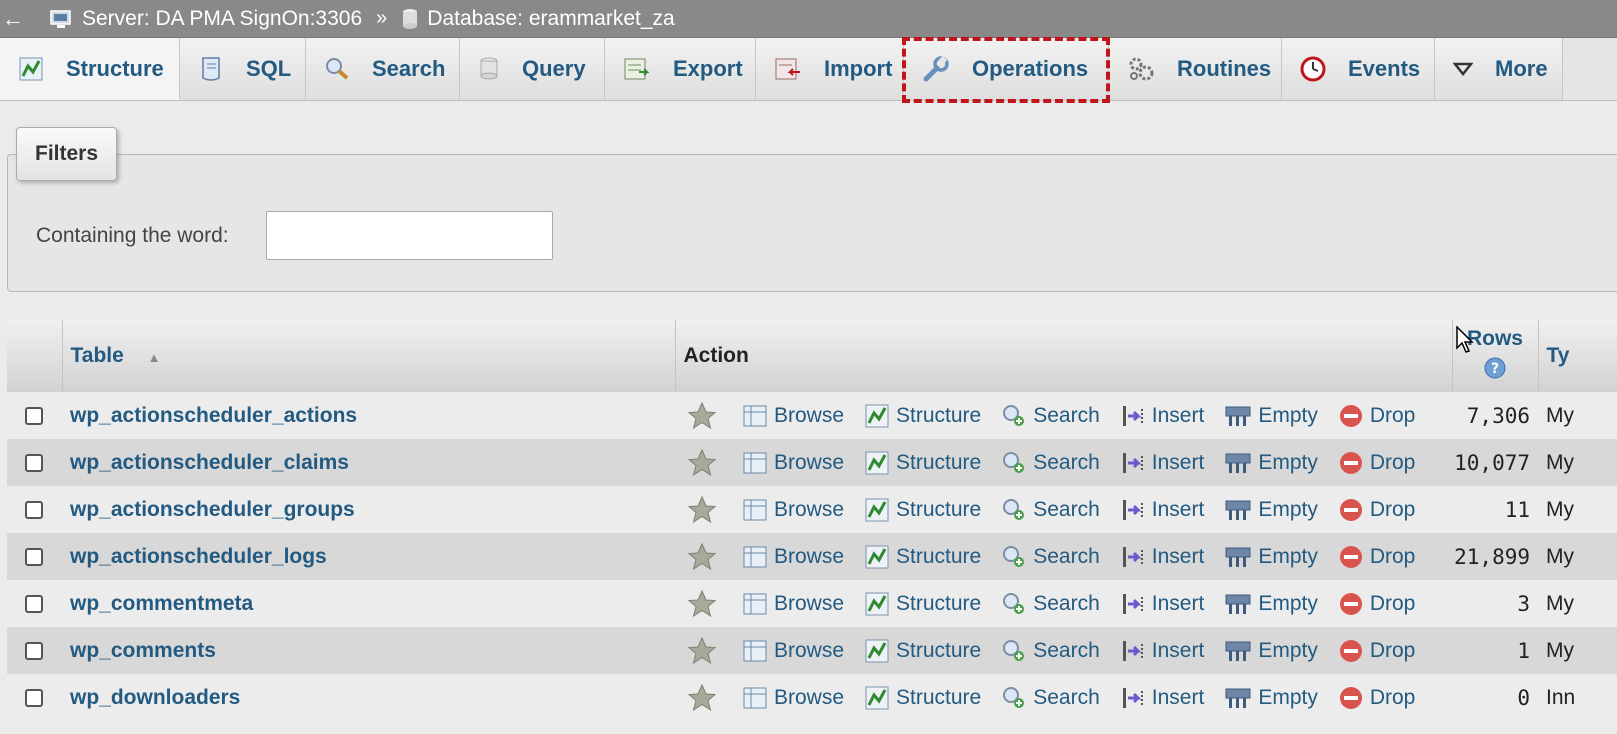 The height and width of the screenshot is (734, 1617). I want to click on tab-structure: Structure, so click(90, 69).